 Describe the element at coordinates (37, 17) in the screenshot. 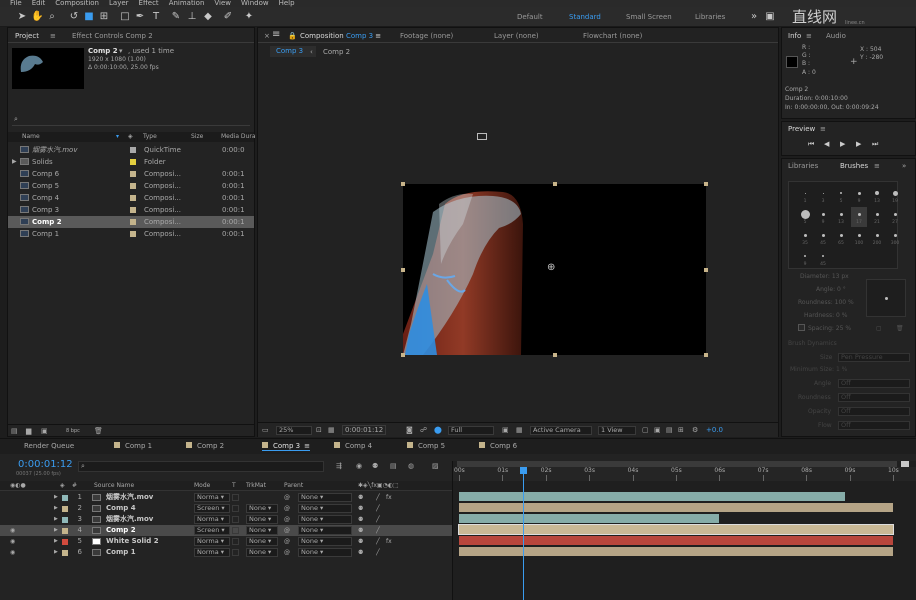

I see `hand-tool-icon: ✋` at that location.